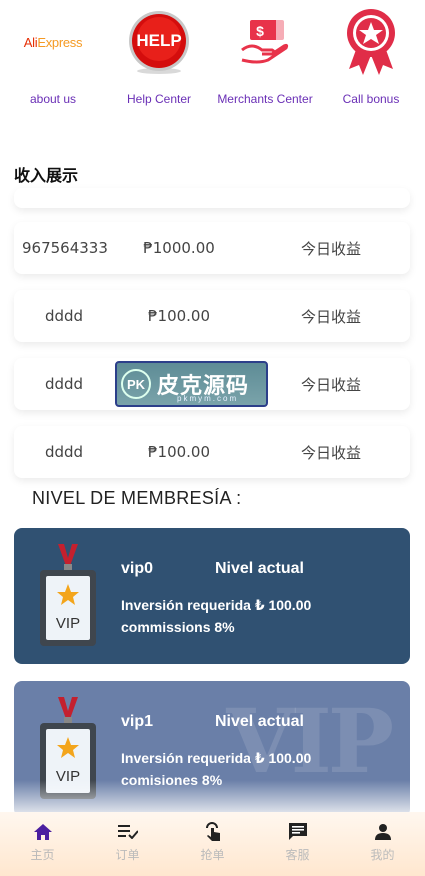  Describe the element at coordinates (68, 595) in the screenshot. I see `vip-badge-icon: VIP` at that location.